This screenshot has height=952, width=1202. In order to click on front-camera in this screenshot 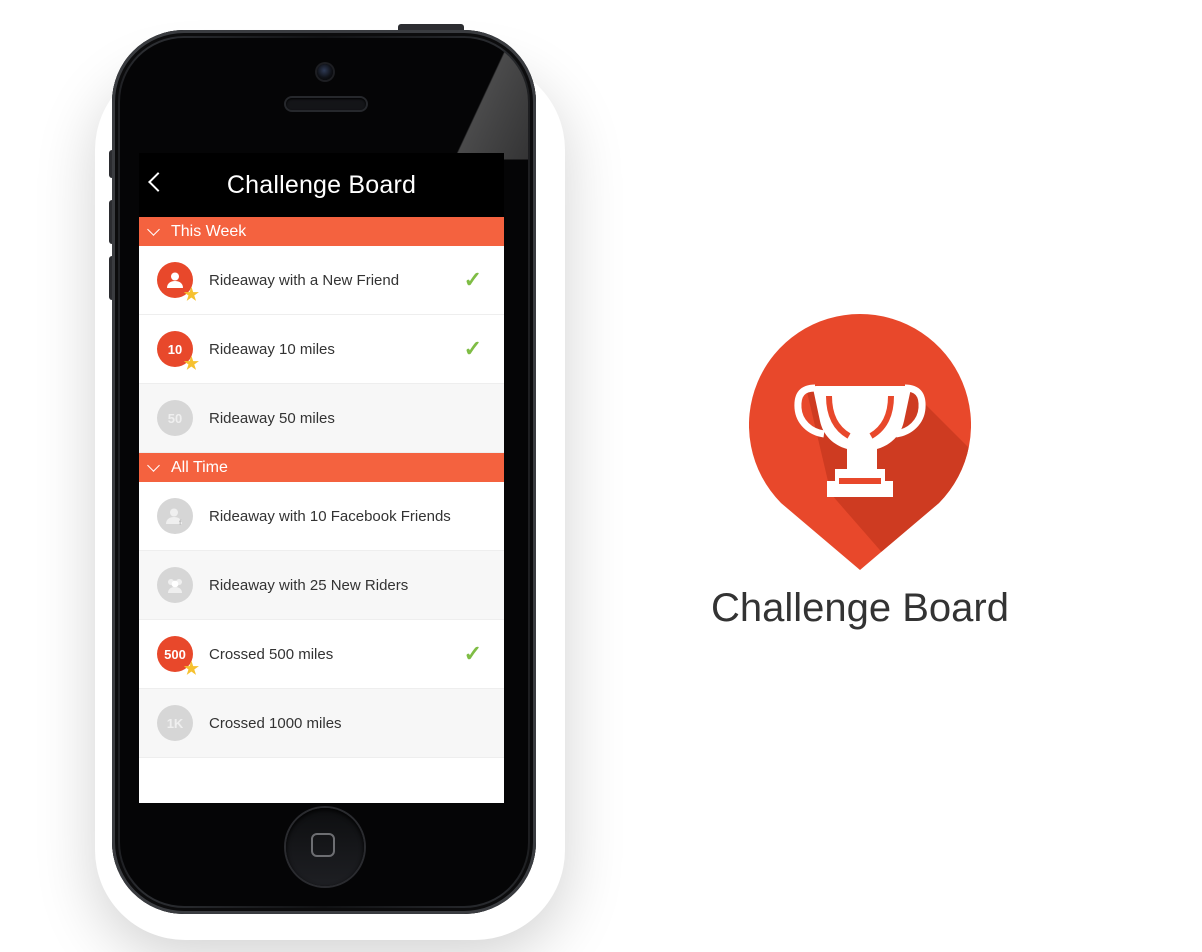, I will do `click(325, 72)`.